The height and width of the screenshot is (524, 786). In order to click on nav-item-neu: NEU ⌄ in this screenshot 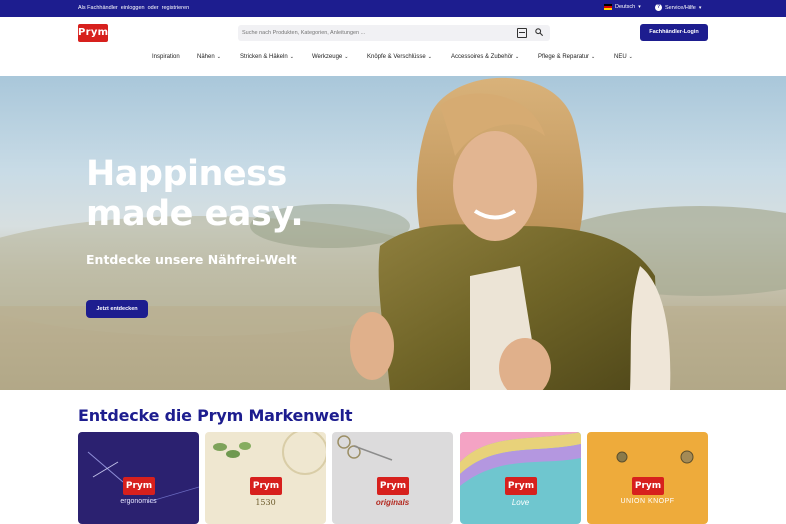, I will do `click(623, 57)`.